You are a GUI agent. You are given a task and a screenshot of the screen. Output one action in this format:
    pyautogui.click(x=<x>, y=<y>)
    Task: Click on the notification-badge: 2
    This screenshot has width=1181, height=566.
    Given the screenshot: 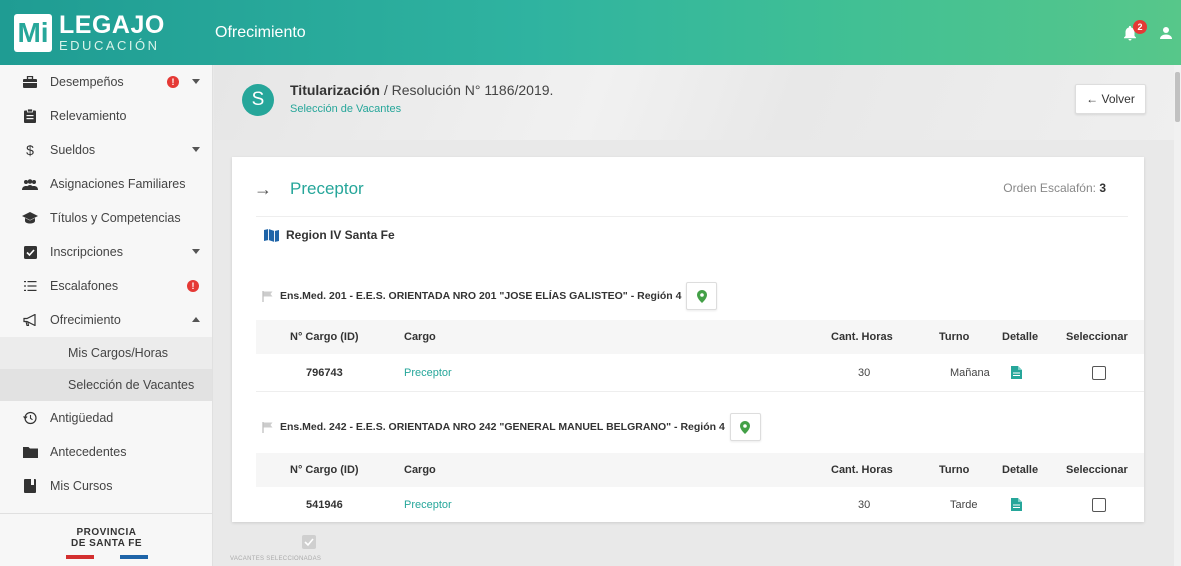 What is the action you would take?
    pyautogui.click(x=1140, y=27)
    